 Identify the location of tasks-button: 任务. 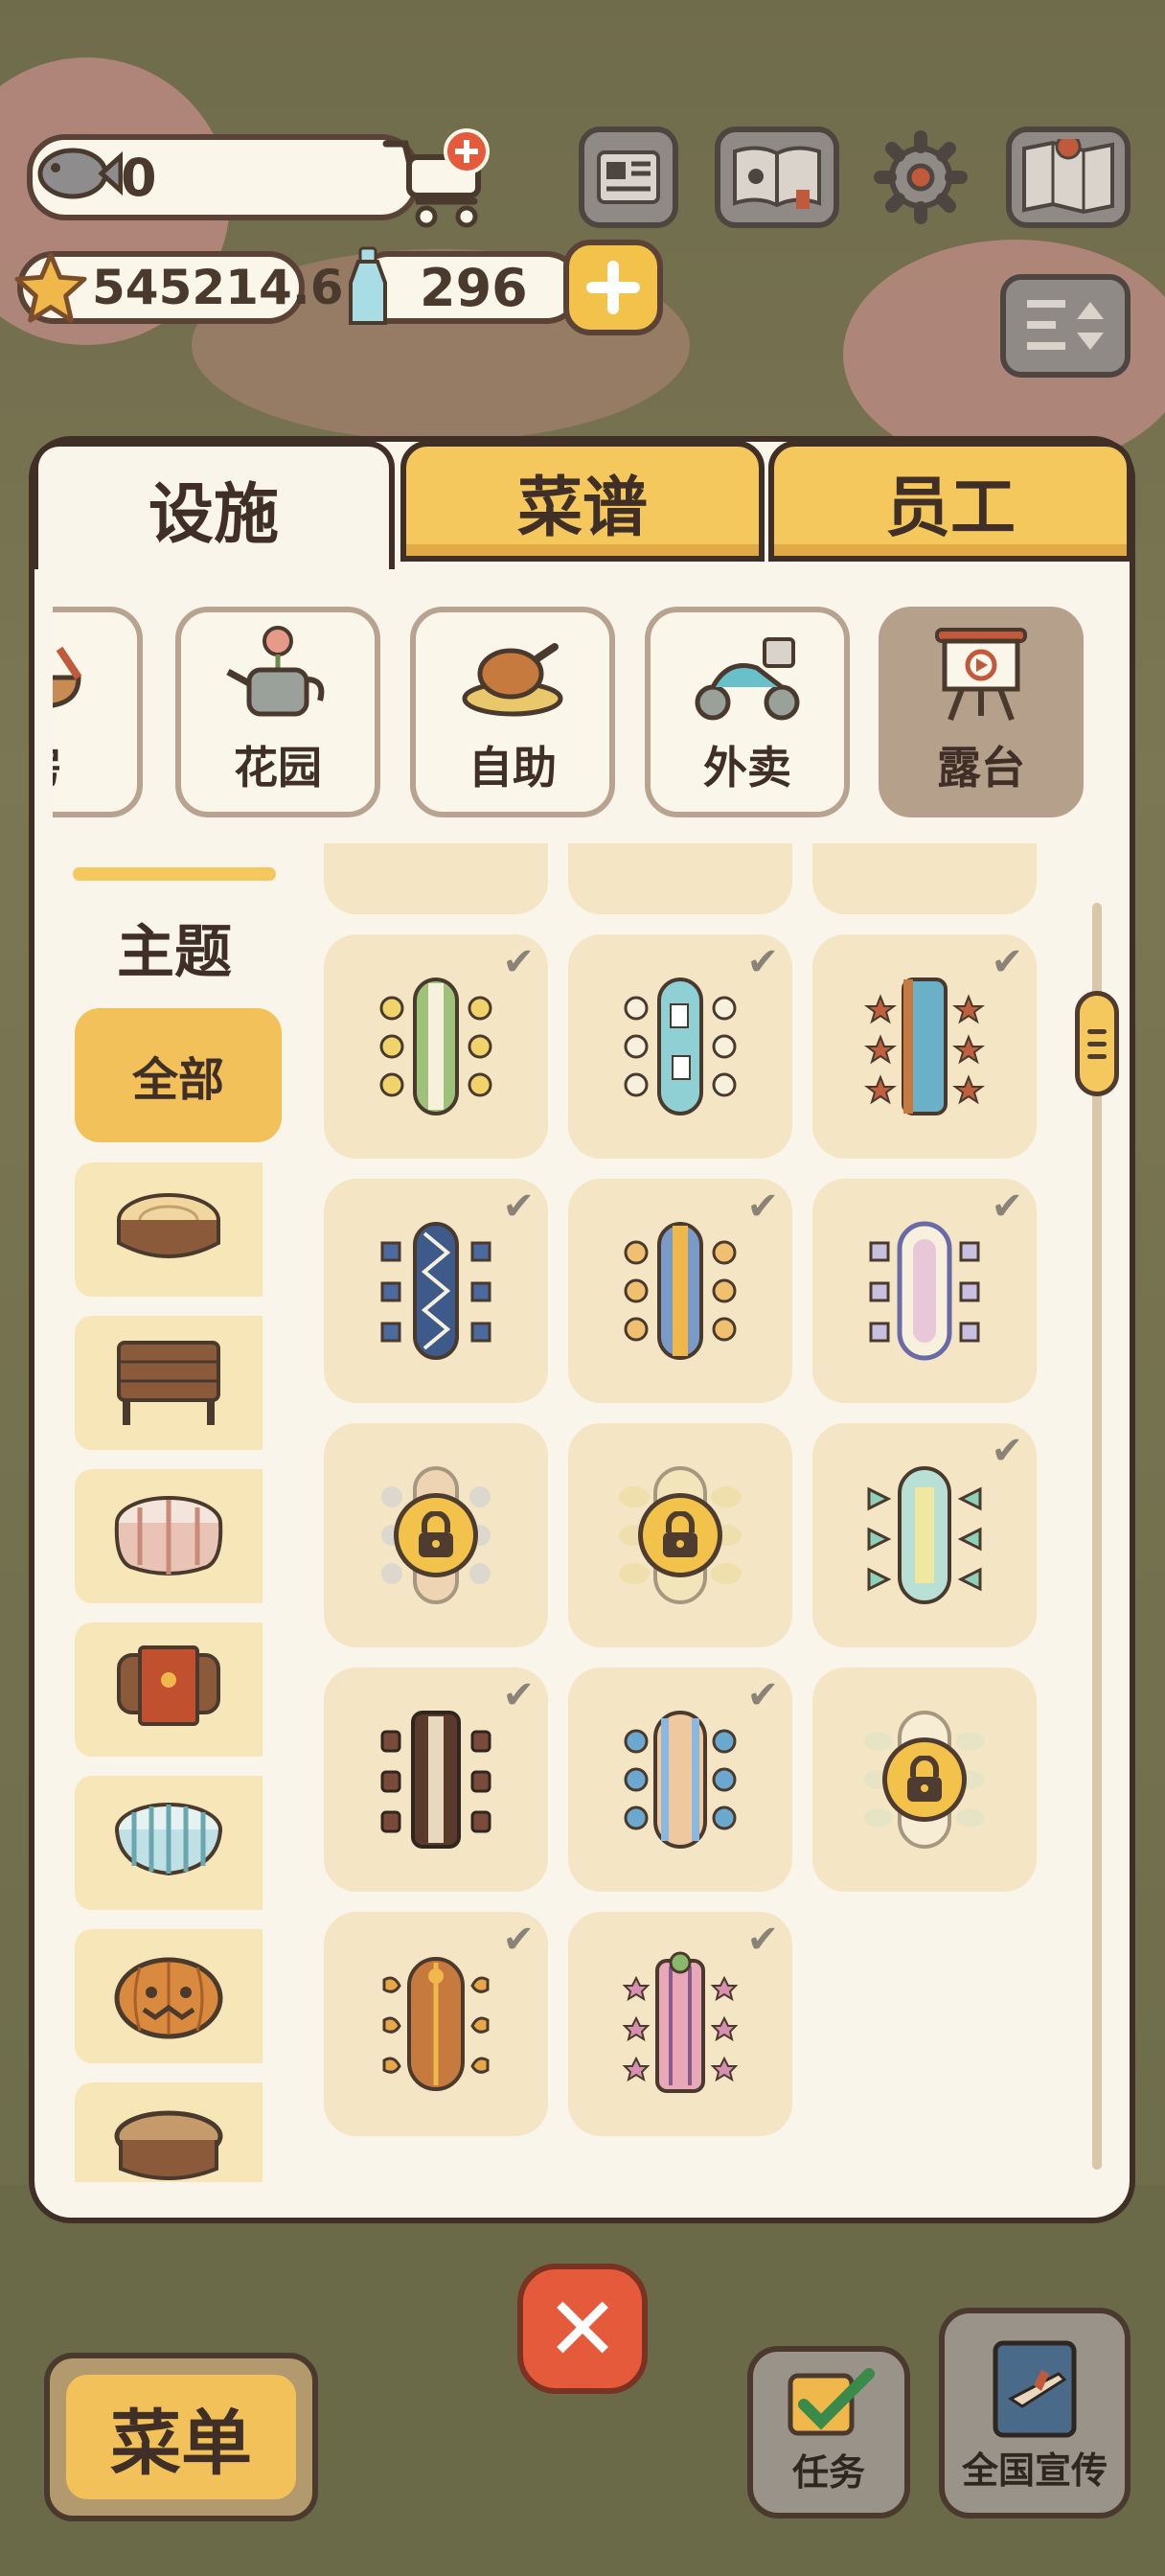
(829, 2432).